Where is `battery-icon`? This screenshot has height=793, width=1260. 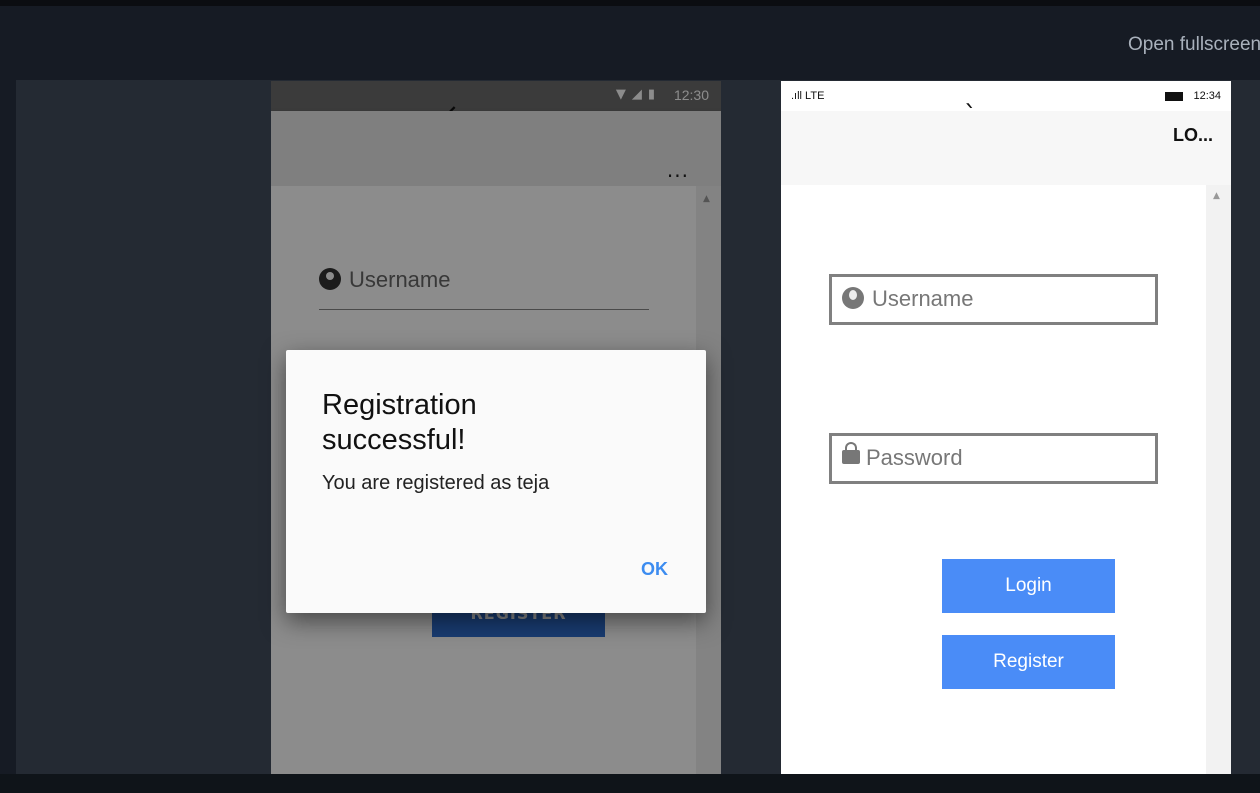
battery-icon is located at coordinates (1174, 96).